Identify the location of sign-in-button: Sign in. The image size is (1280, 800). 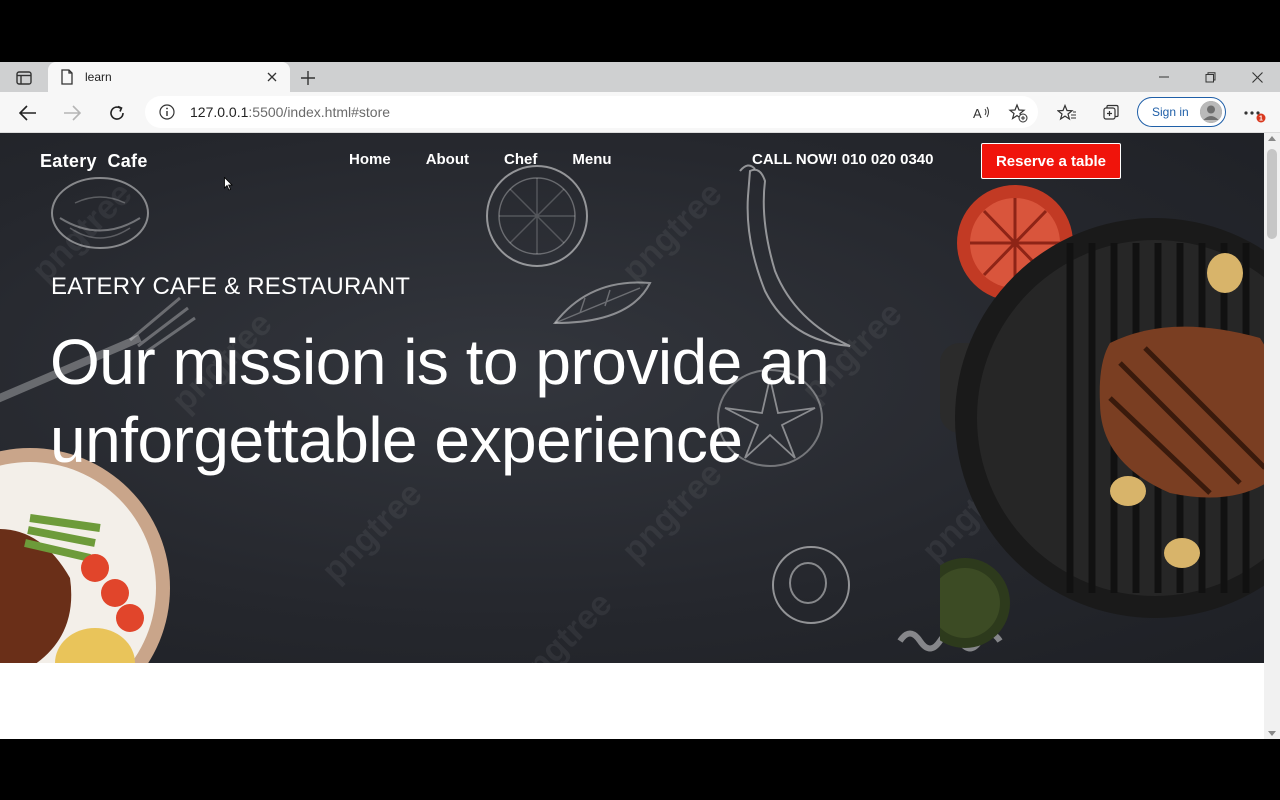
(1181, 112).